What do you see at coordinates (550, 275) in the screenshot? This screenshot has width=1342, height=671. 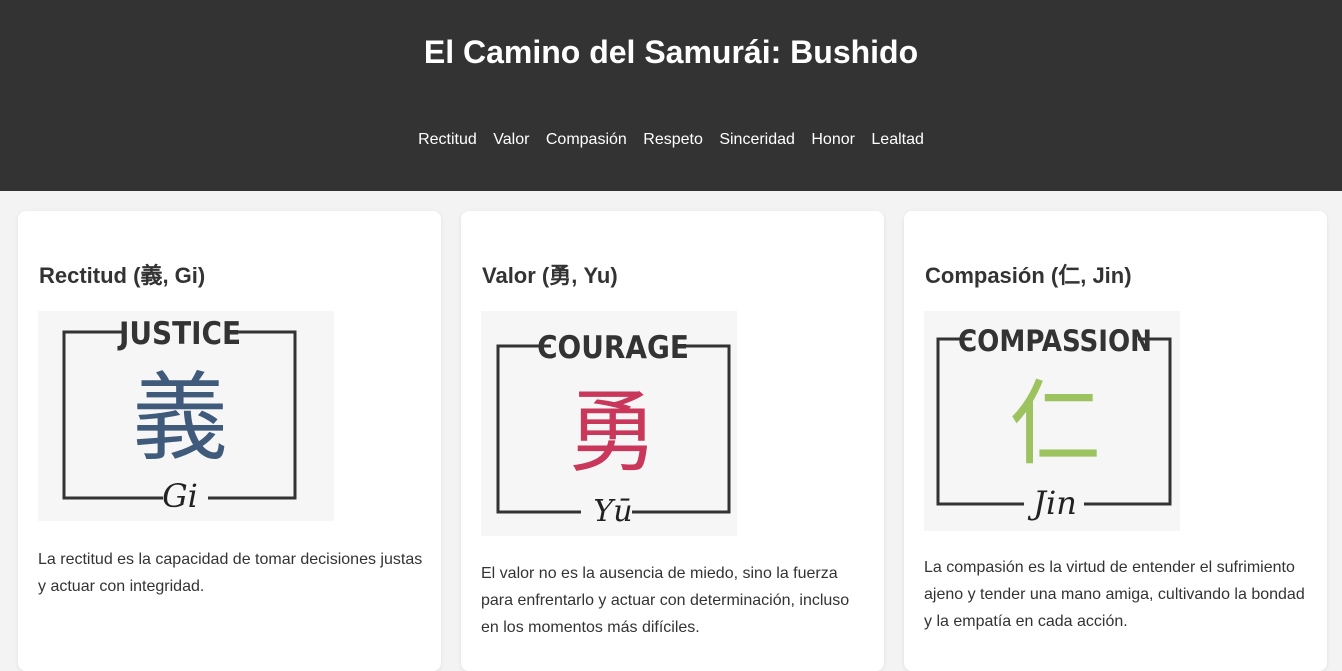 I see `card-title: Valor (勇, Yu)` at bounding box center [550, 275].